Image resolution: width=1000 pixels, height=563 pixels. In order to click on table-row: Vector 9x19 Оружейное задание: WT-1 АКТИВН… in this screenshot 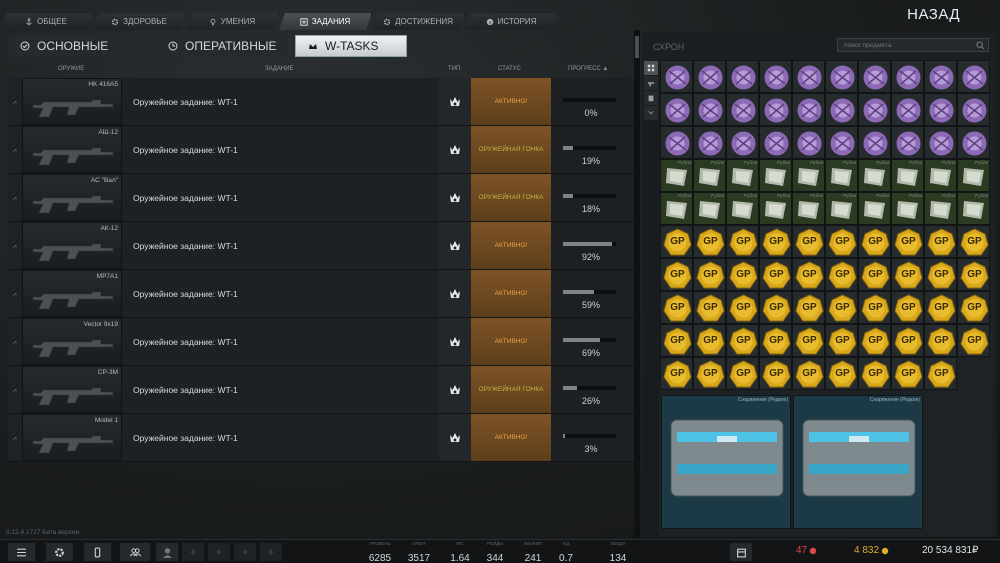, I will do `click(321, 342)`.